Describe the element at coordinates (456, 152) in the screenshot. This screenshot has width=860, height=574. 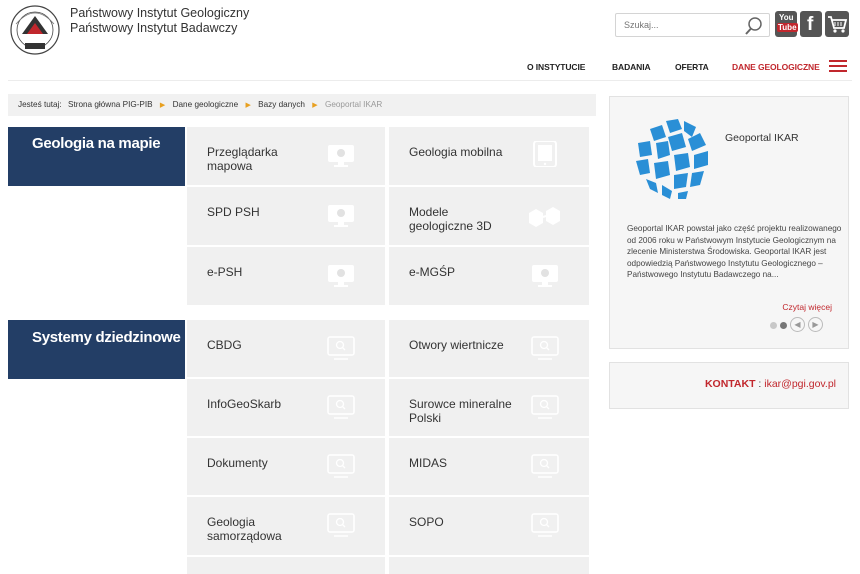
I see `tile-label: Geologia mobilna` at that location.